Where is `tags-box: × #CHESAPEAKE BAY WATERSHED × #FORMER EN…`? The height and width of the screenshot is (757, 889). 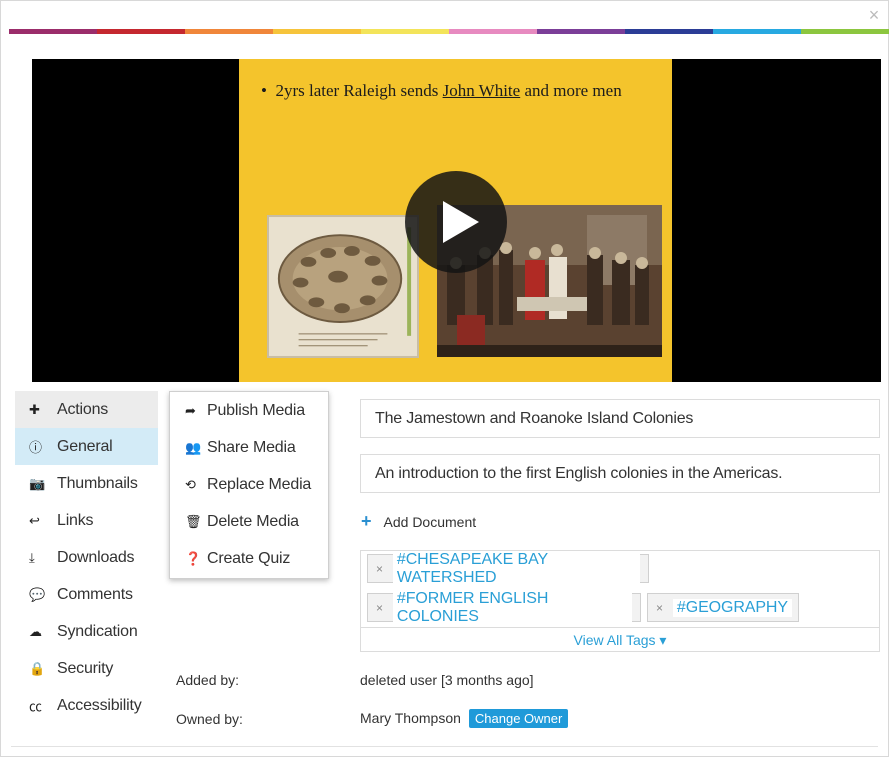 tags-box: × #CHESAPEAKE BAY WATERSHED × #FORMER EN… is located at coordinates (620, 601).